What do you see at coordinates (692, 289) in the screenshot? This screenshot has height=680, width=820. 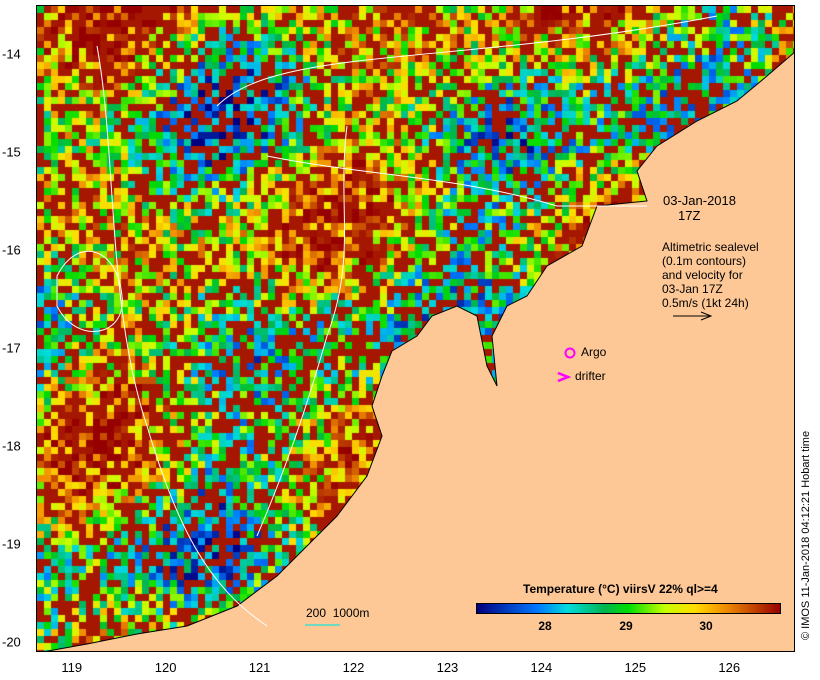 I see `desc-line: 03-Jan 17Z` at bounding box center [692, 289].